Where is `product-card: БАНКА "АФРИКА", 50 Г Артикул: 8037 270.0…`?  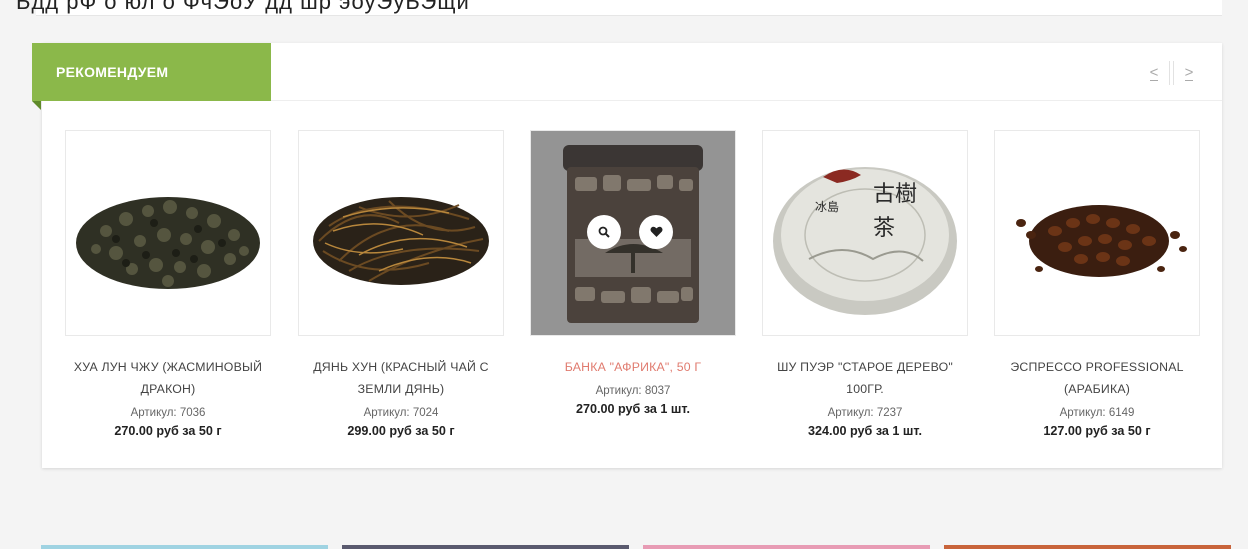
product-card: БАНКА "АФРИКА", 50 Г Артикул: 8037 270.0… is located at coordinates (633, 273).